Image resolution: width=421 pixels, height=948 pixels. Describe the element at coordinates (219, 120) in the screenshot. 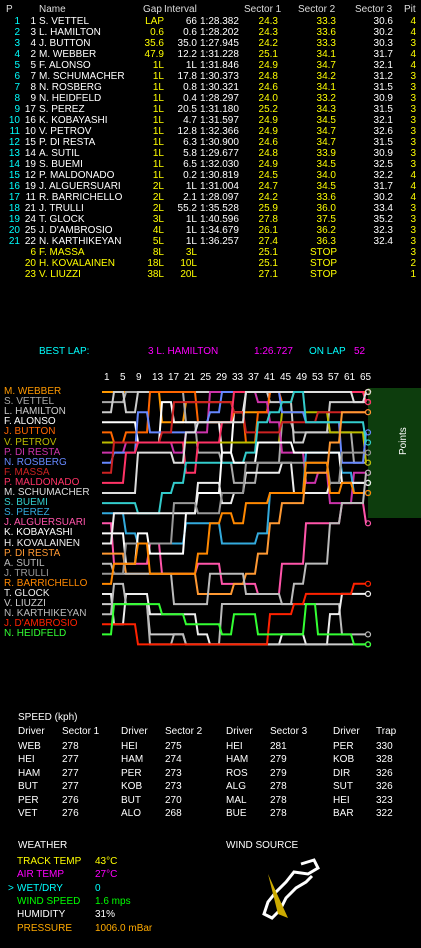

I see `lap-time-cell: 1:31.597` at that location.